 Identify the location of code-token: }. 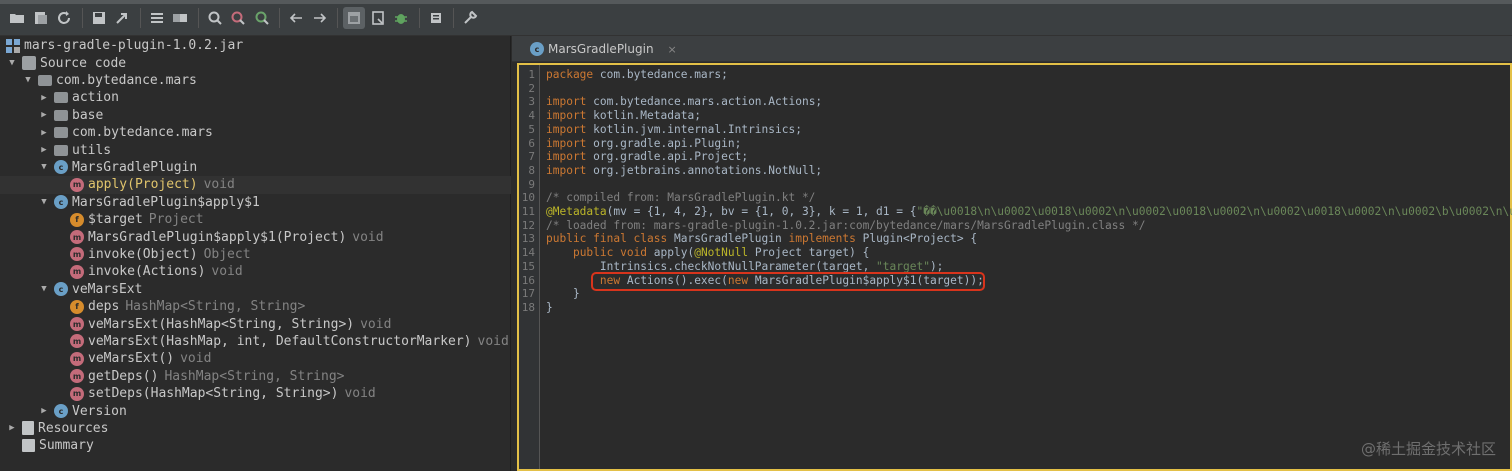
(563, 294).